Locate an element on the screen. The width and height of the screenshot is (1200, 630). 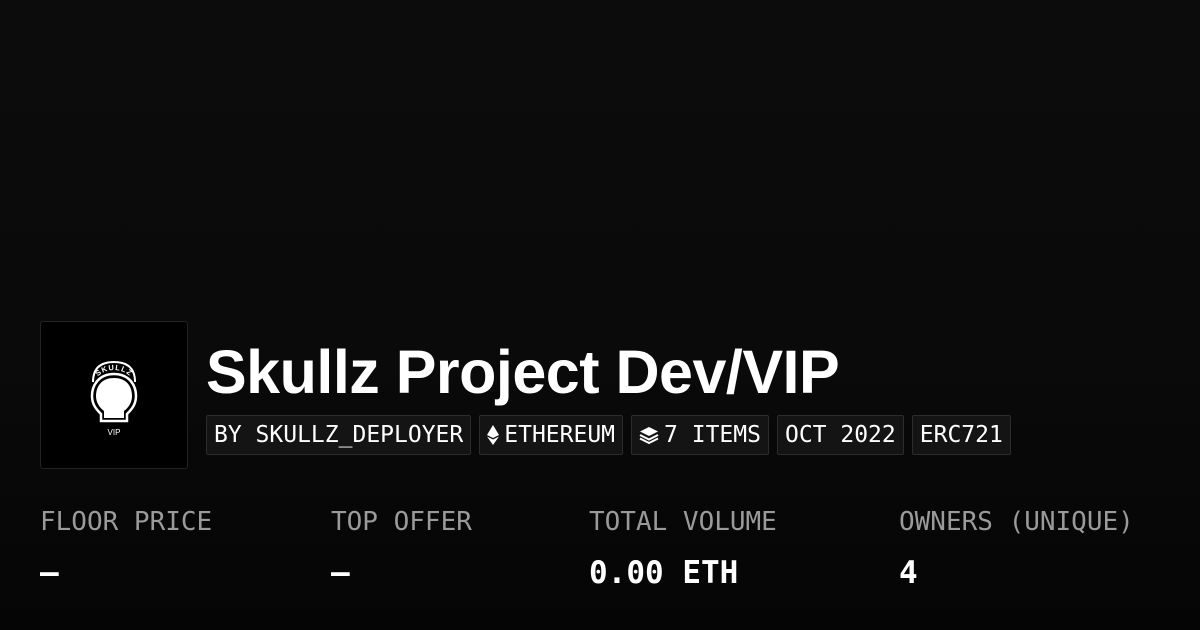
token-standard-label: ERC721 is located at coordinates (961, 435).